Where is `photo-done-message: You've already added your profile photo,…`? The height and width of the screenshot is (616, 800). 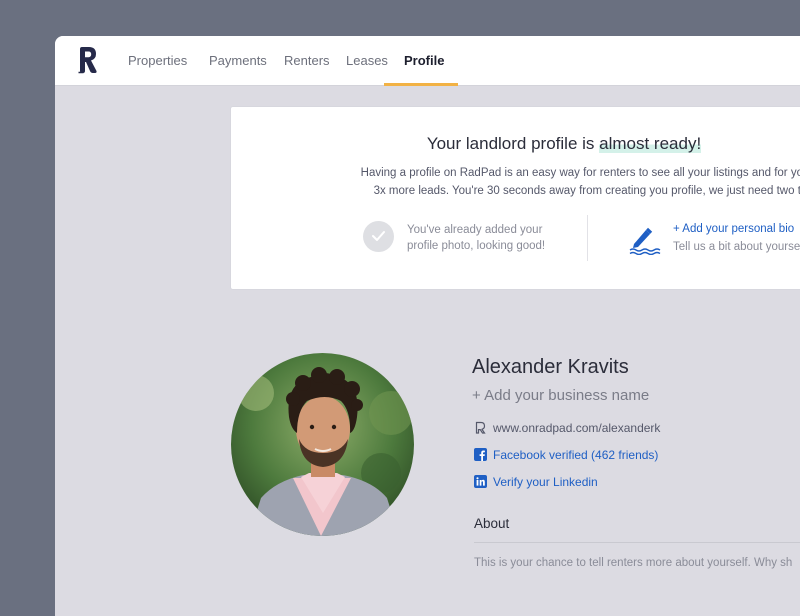 photo-done-message: You've already added your profile photo,… is located at coordinates (492, 238).